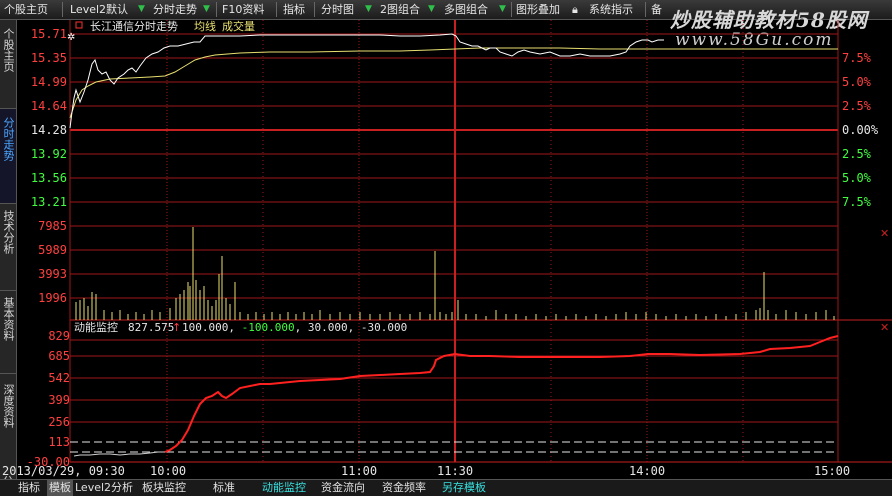 This screenshot has width=892, height=496. What do you see at coordinates (284, 488) in the screenshot?
I see `bottom-tab-momentum: 动能监控` at bounding box center [284, 488].